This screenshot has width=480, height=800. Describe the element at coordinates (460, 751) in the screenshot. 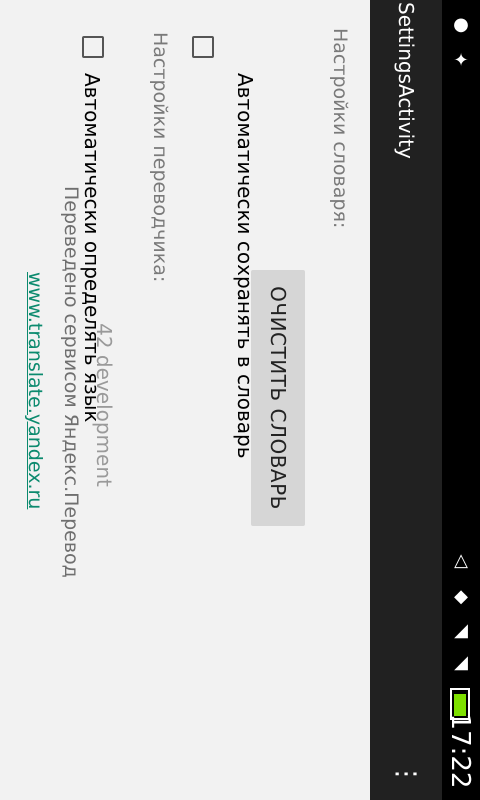

I see `clock: 17:22` at that location.